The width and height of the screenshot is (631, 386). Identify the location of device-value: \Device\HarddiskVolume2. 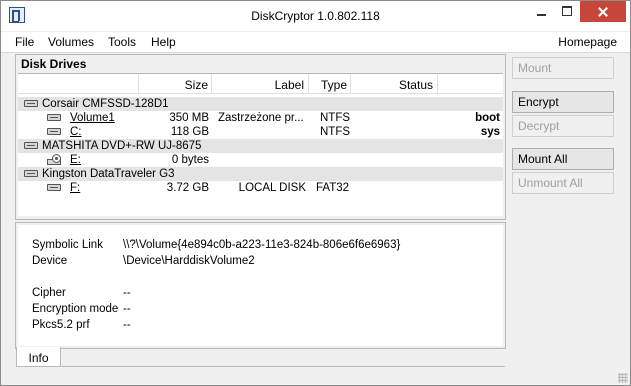
(189, 261).